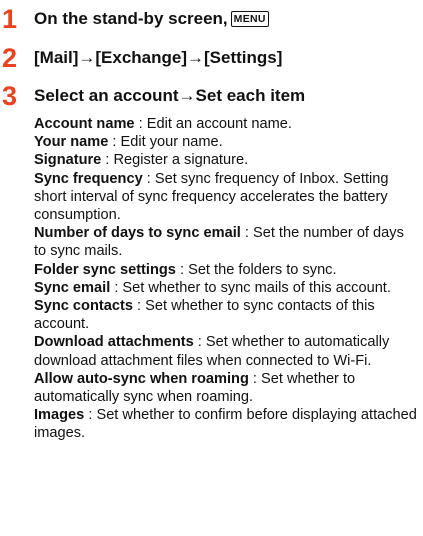 This screenshot has width=423, height=536. Describe the element at coordinates (10, 19) in the screenshot. I see `step-number: 1` at that location.